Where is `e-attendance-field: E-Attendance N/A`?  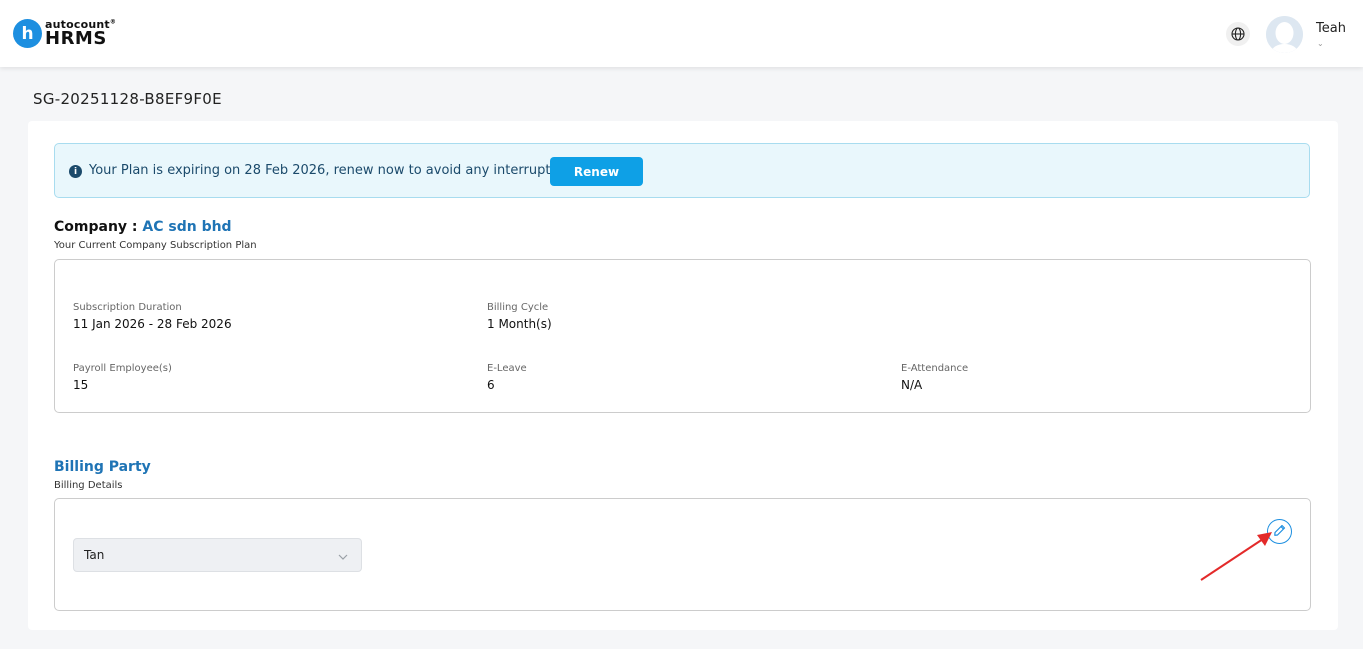
e-attendance-field: E-Attendance N/A is located at coordinates (934, 377).